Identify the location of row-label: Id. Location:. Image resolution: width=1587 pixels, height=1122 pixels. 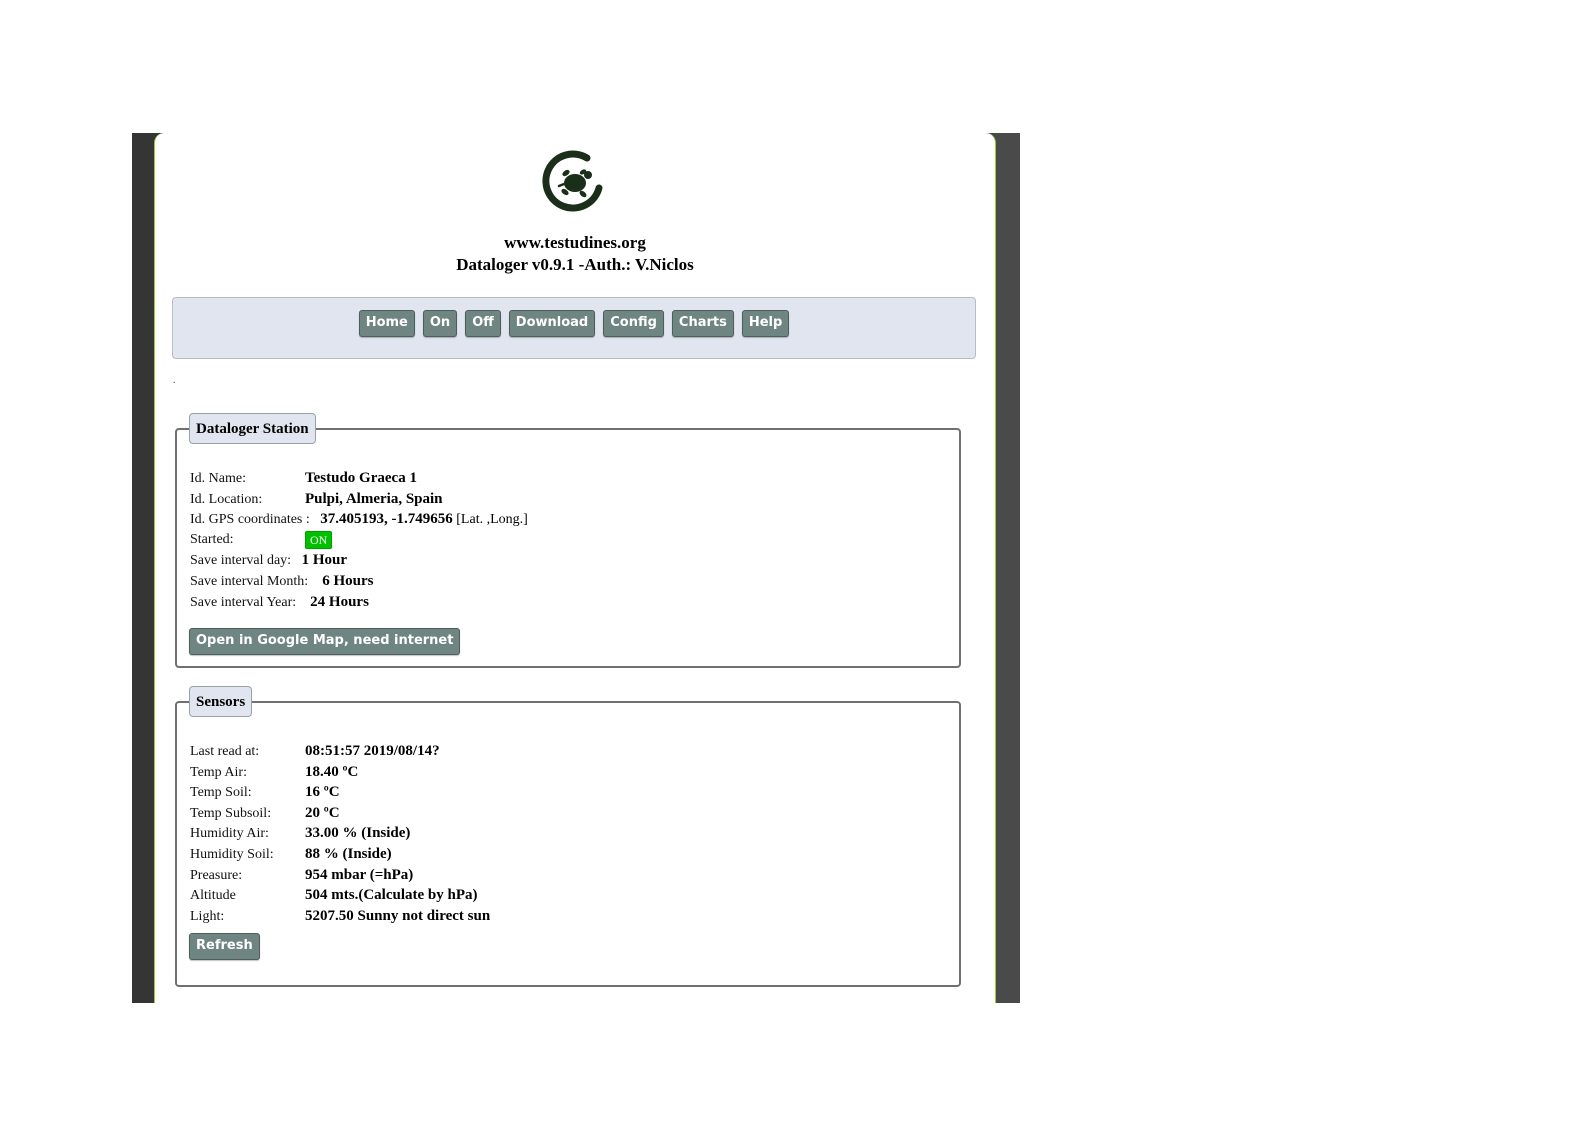
(226, 499).